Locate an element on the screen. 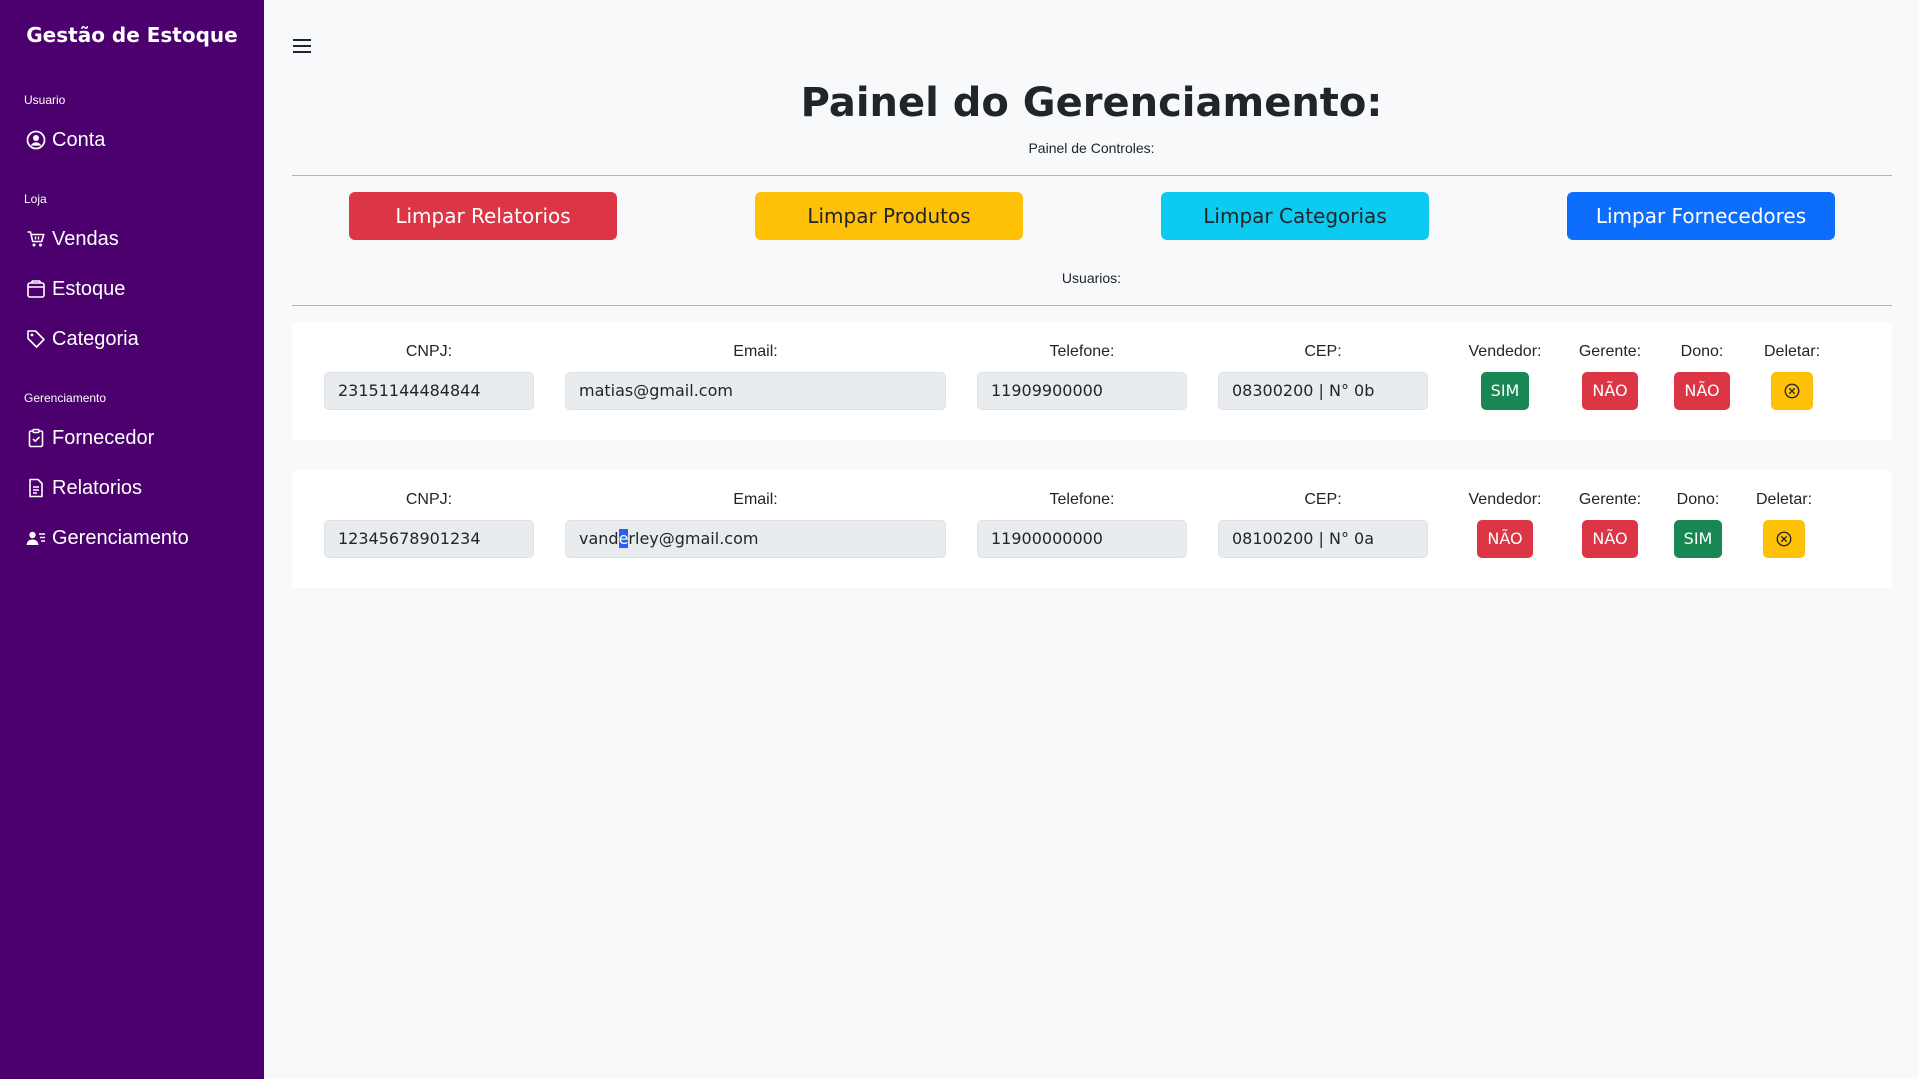 Image resolution: width=1919 pixels, height=1079 pixels. section-label-usuario: Usuario is located at coordinates (45, 100).